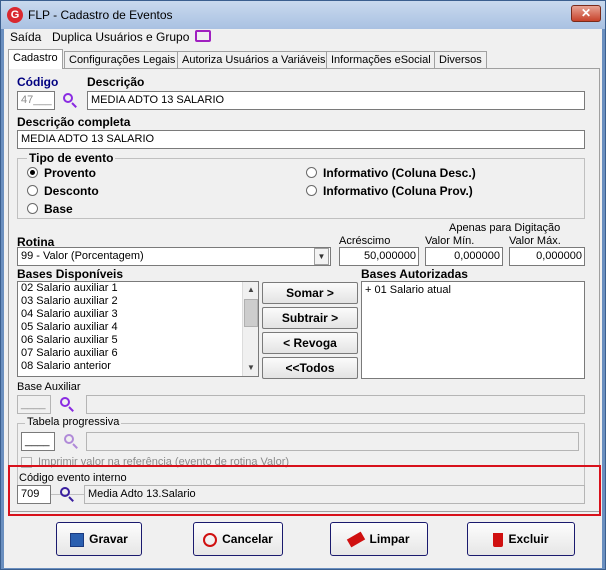 This screenshot has height=570, width=606. What do you see at coordinates (301, 139) in the screenshot?
I see `descricao-completa-input: MEDIA ADTO 13 SALARIO` at bounding box center [301, 139].